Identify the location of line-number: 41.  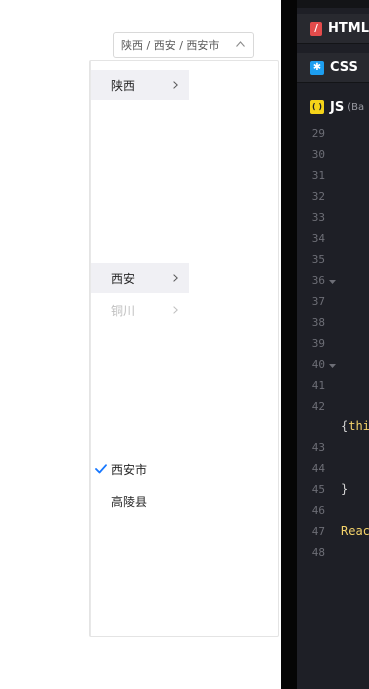
(318, 385).